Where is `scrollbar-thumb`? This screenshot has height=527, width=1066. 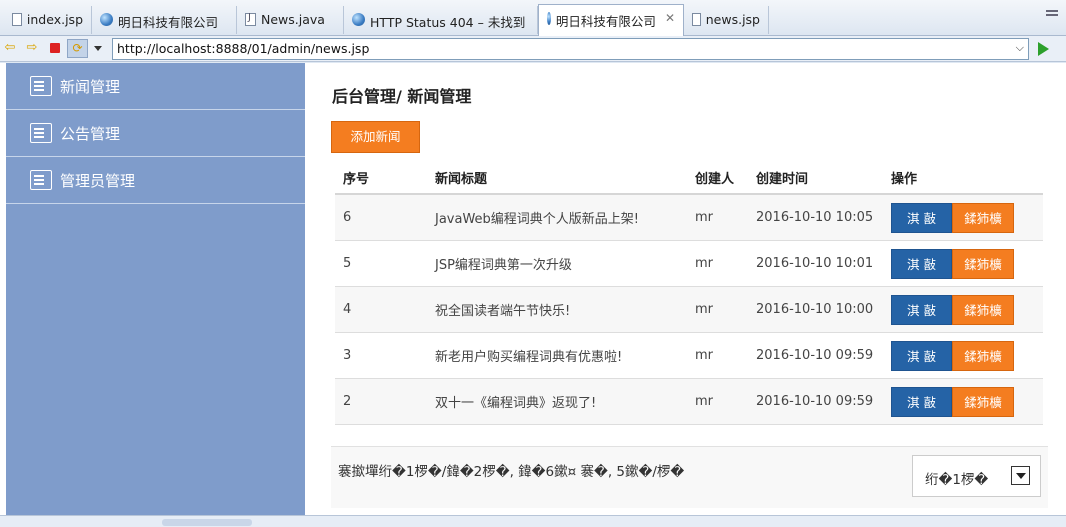
scrollbar-thumb is located at coordinates (207, 522).